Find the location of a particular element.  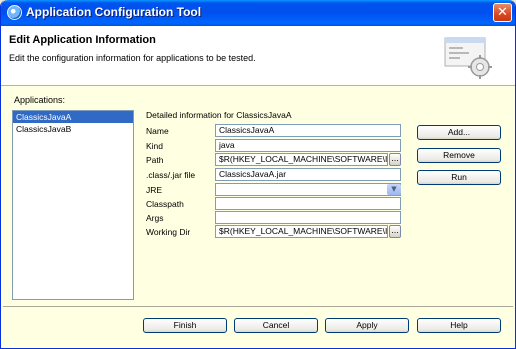

working-dir-field: $R(HKEY_LOCAL_MACHINE\SOFTWARE\I is located at coordinates (301, 231).